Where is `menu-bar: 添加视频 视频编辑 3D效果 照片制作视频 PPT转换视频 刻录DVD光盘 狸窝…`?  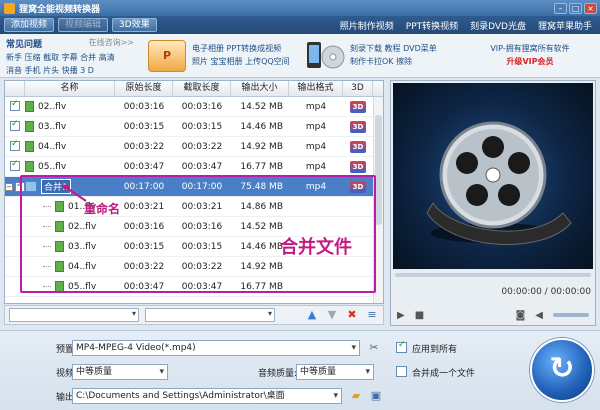
menu-bar: 添加视频 视频编辑 3D效果 照片制作视频 PPT转换视频 刻录DVD光盘 狸窝… is located at coordinates (300, 25).